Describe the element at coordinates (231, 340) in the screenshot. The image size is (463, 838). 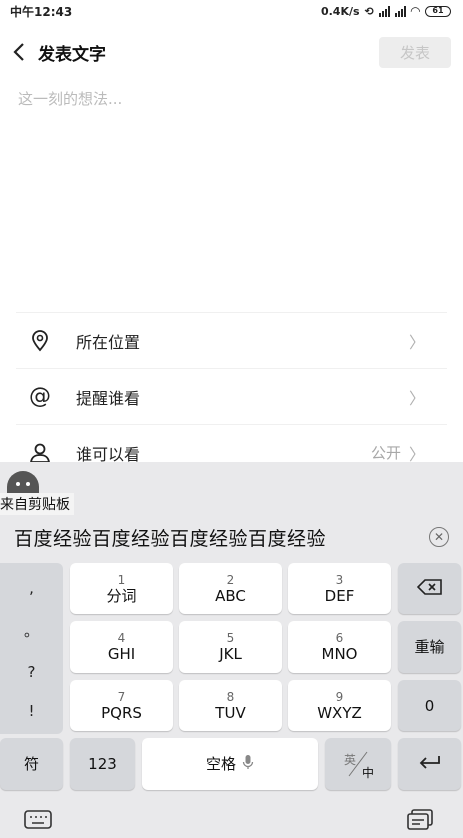
I see `option-location: 所在位置 〉` at that location.